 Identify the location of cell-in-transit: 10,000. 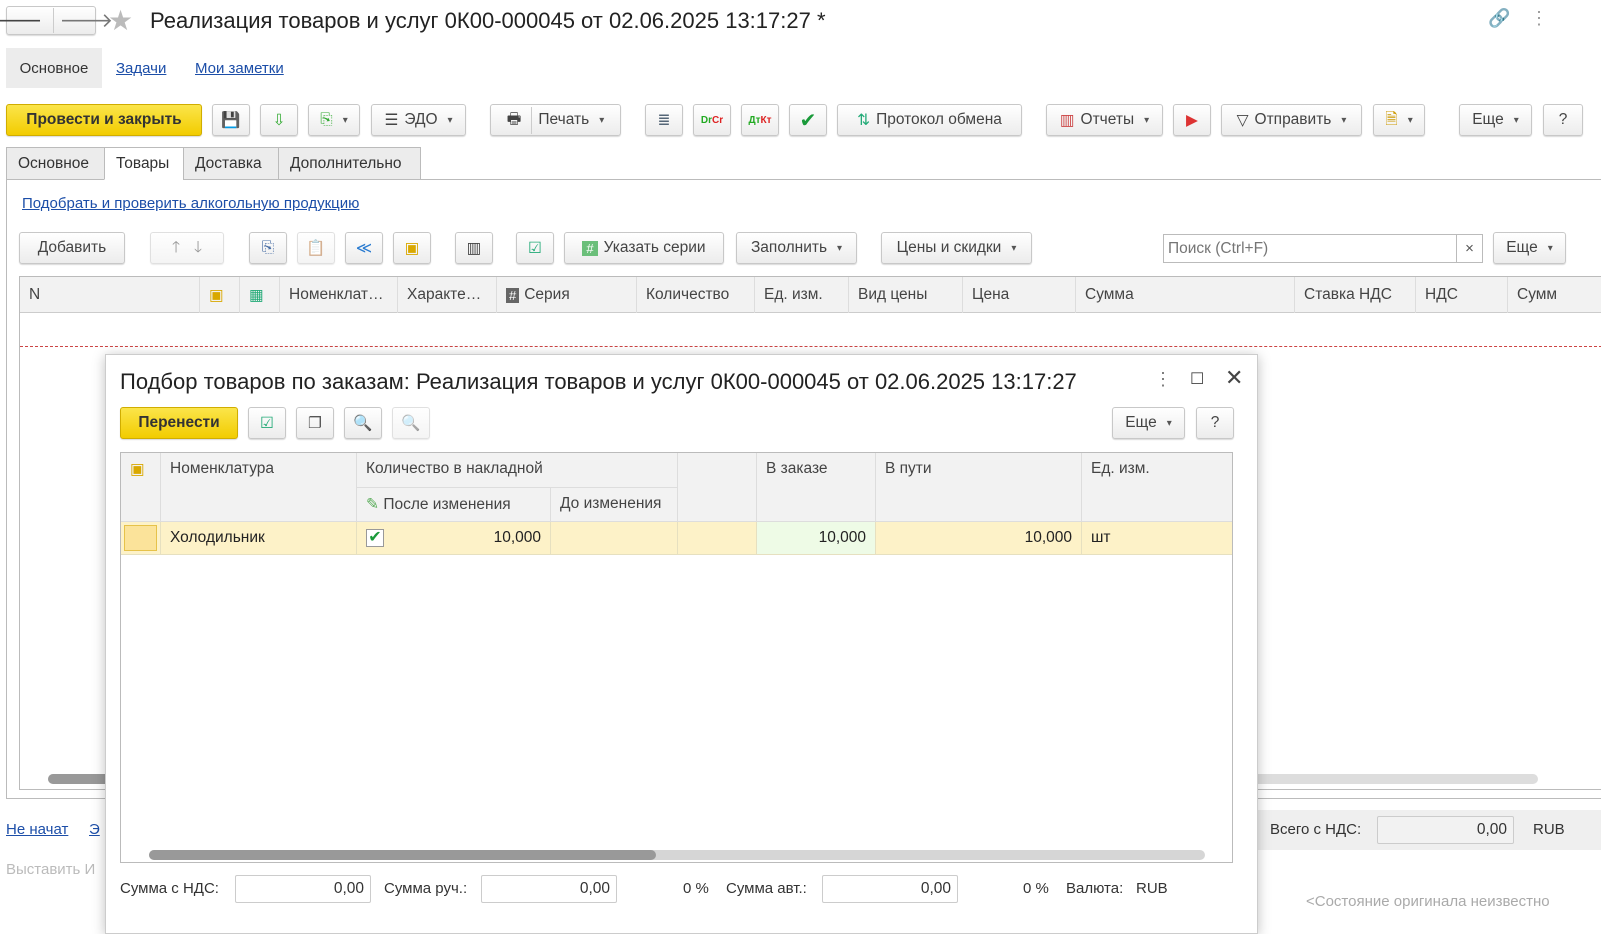
(979, 538).